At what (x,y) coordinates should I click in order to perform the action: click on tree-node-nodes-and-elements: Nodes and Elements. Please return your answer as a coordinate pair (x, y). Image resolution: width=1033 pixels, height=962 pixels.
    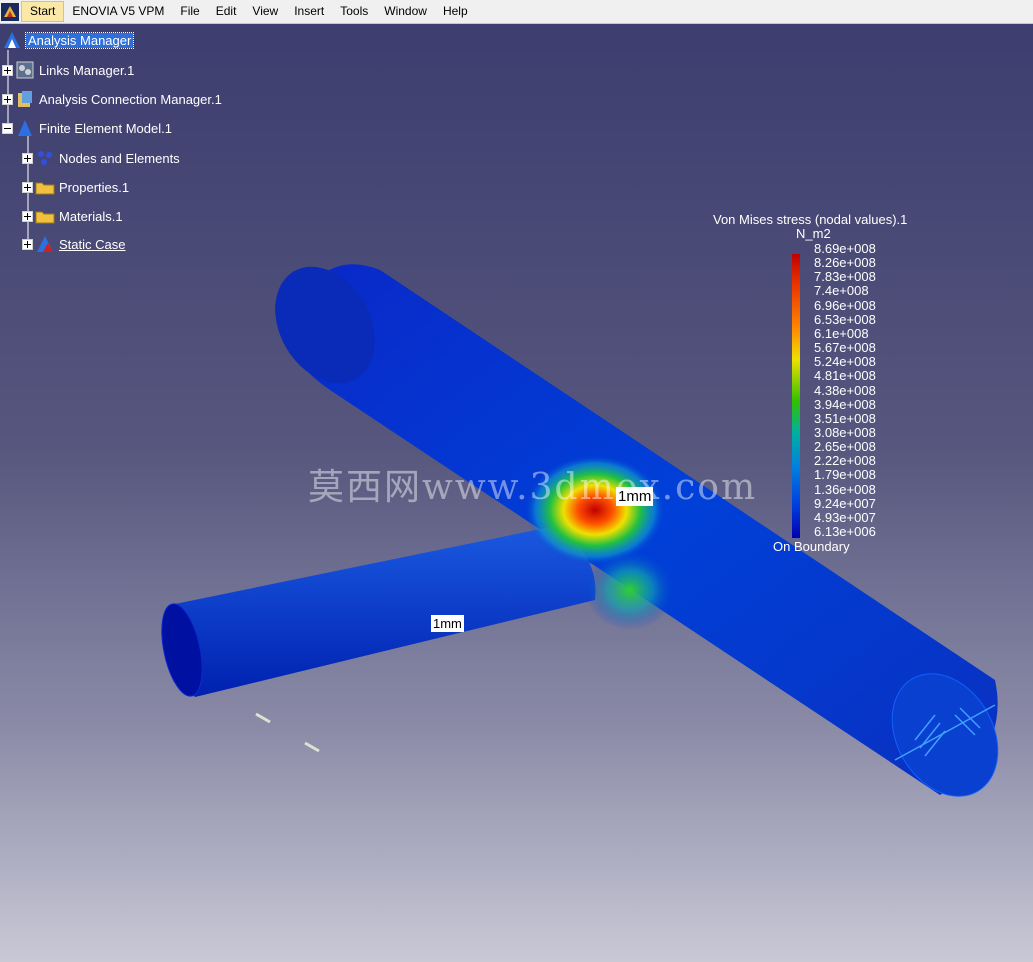
    Looking at the image, I should click on (101, 158).